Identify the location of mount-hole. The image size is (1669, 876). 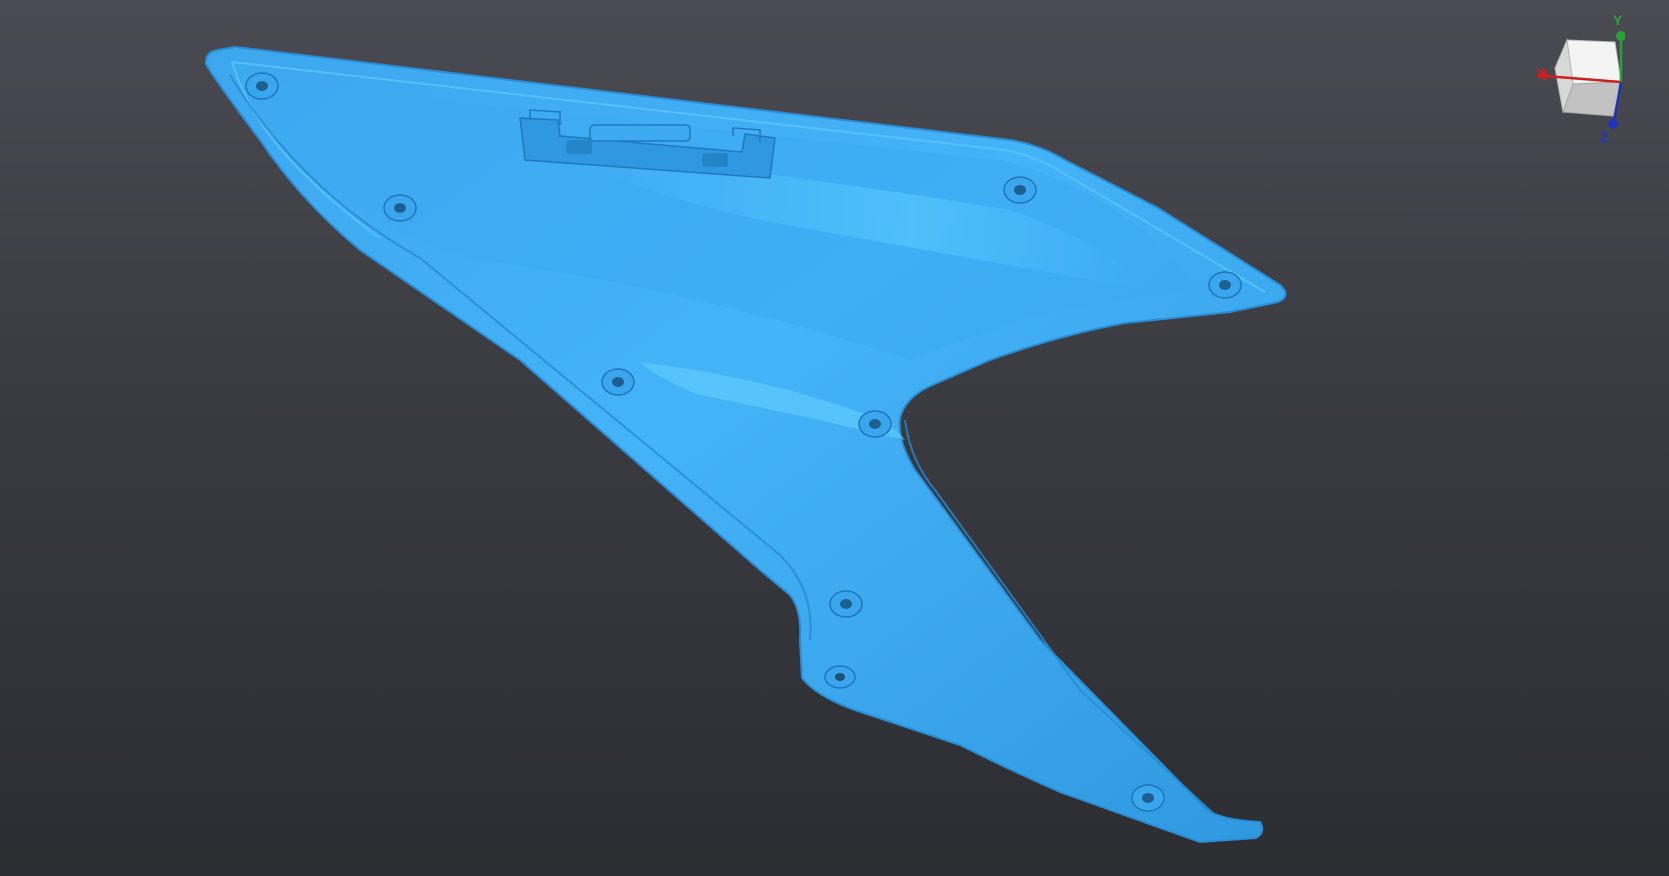
(840, 677).